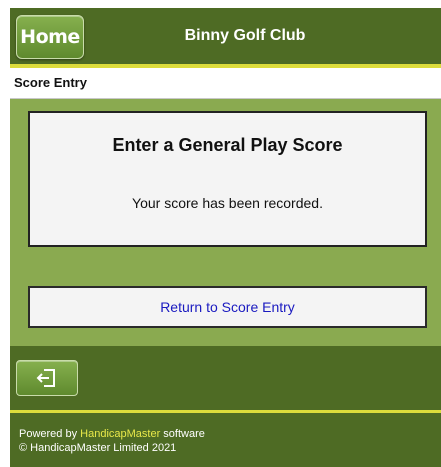  I want to click on section-bar: Score Entry, so click(225, 83).